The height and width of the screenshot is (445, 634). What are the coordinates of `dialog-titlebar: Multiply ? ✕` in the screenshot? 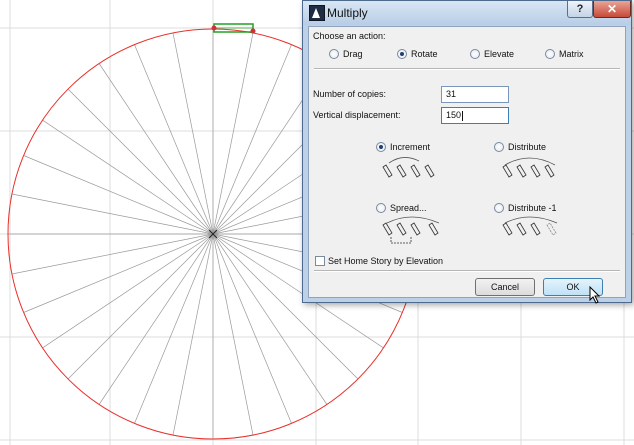 It's located at (467, 13).